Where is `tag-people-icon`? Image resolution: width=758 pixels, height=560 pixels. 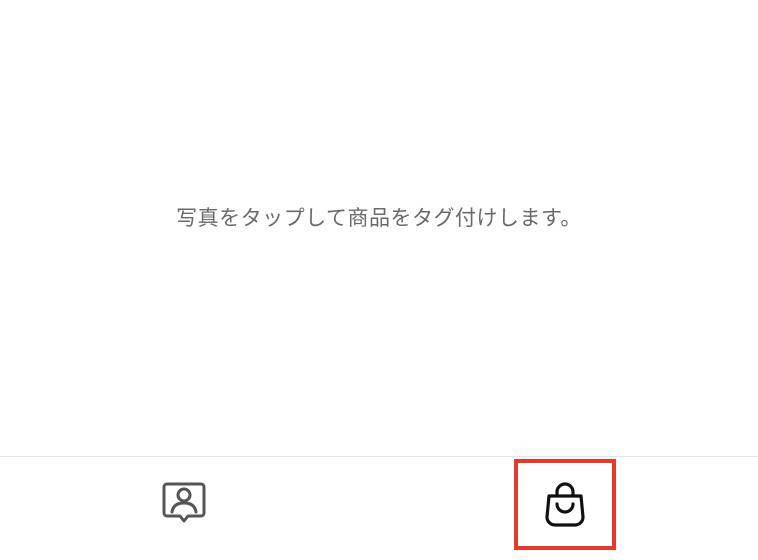
tag-people-icon is located at coordinates (184, 502).